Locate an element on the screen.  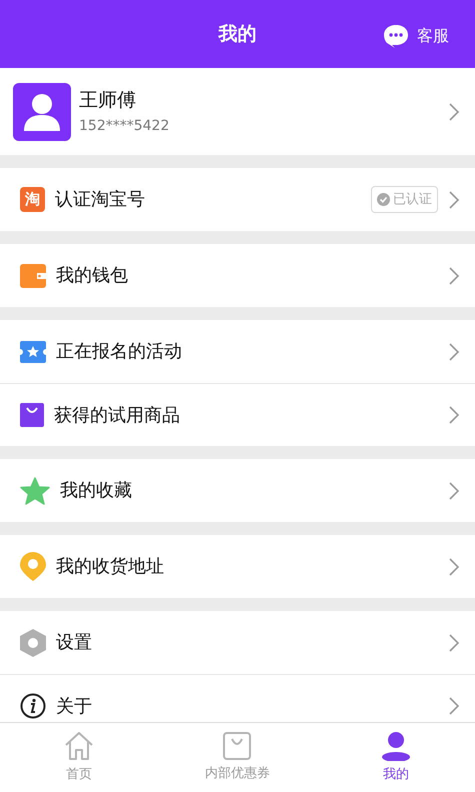
menu-item-label: 认证淘宝号 is located at coordinates (100, 200).